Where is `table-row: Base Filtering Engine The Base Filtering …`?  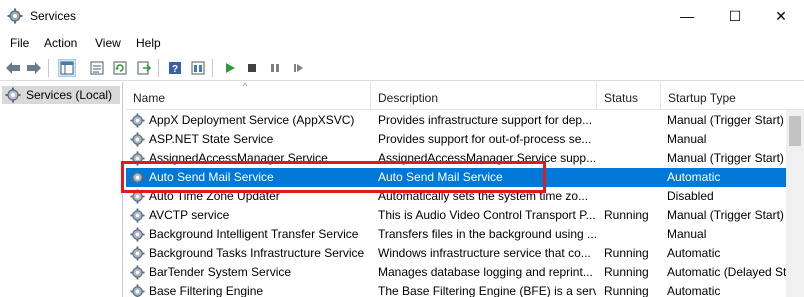
table-row: Base Filtering Engine The Base Filtering … is located at coordinates (456, 289).